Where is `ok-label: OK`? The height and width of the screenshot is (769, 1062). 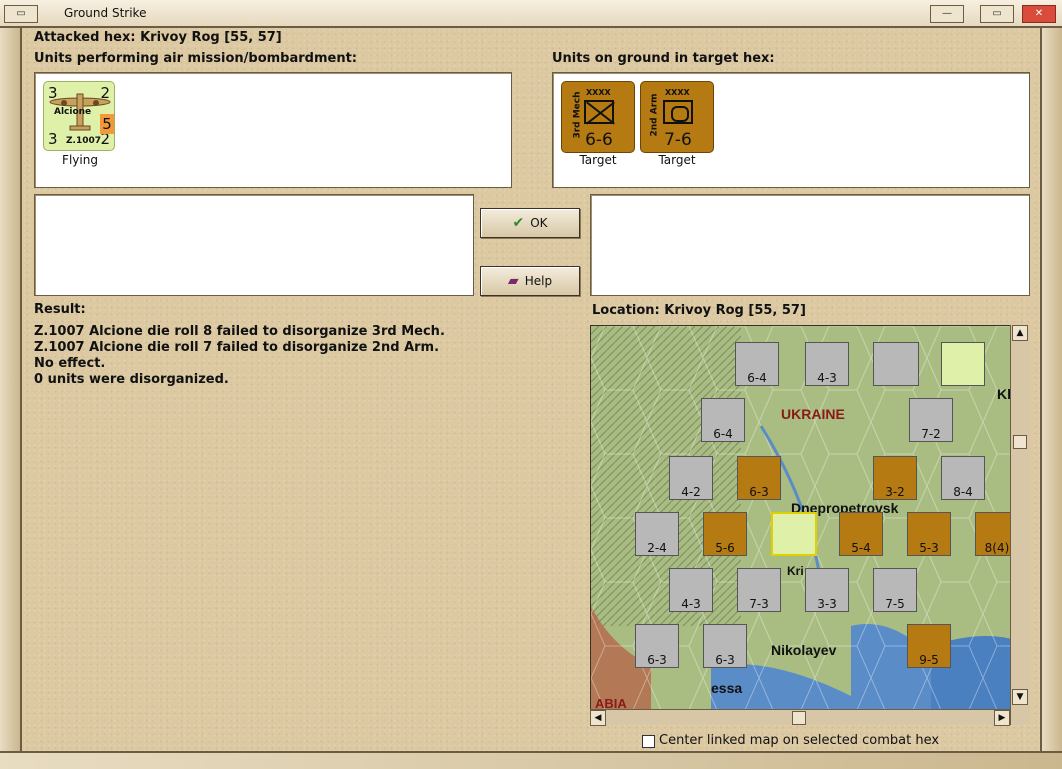 ok-label: OK is located at coordinates (539, 223).